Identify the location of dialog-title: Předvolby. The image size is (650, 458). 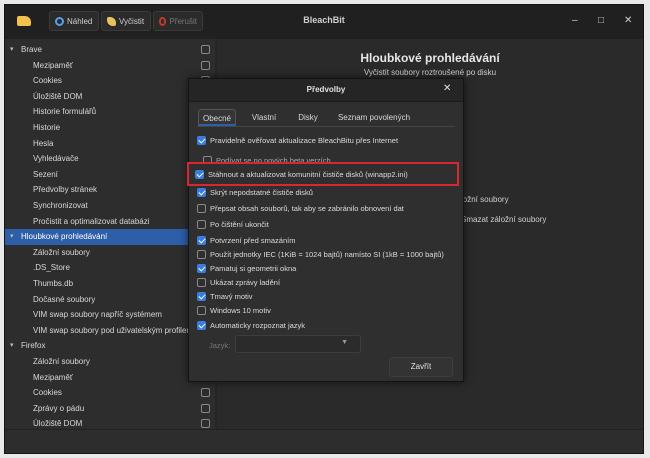
(326, 89).